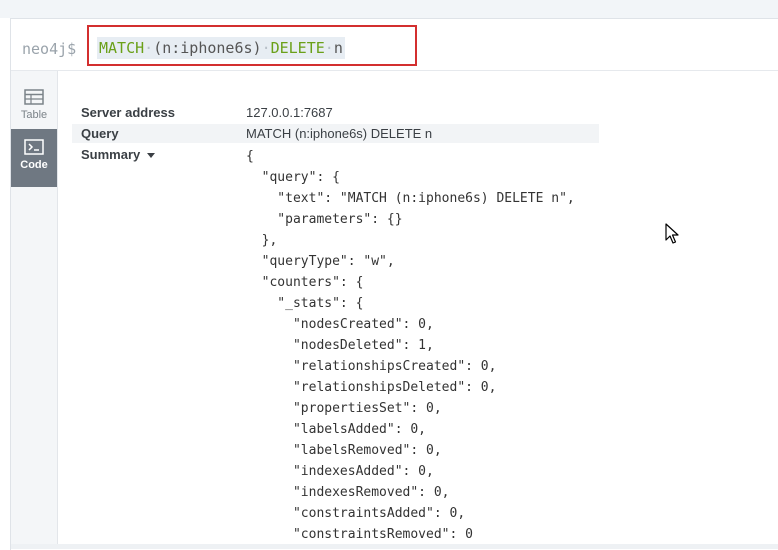 The height and width of the screenshot is (550, 778). Describe the element at coordinates (297, 48) in the screenshot. I see `command-keyword-delete: DELETE` at that location.